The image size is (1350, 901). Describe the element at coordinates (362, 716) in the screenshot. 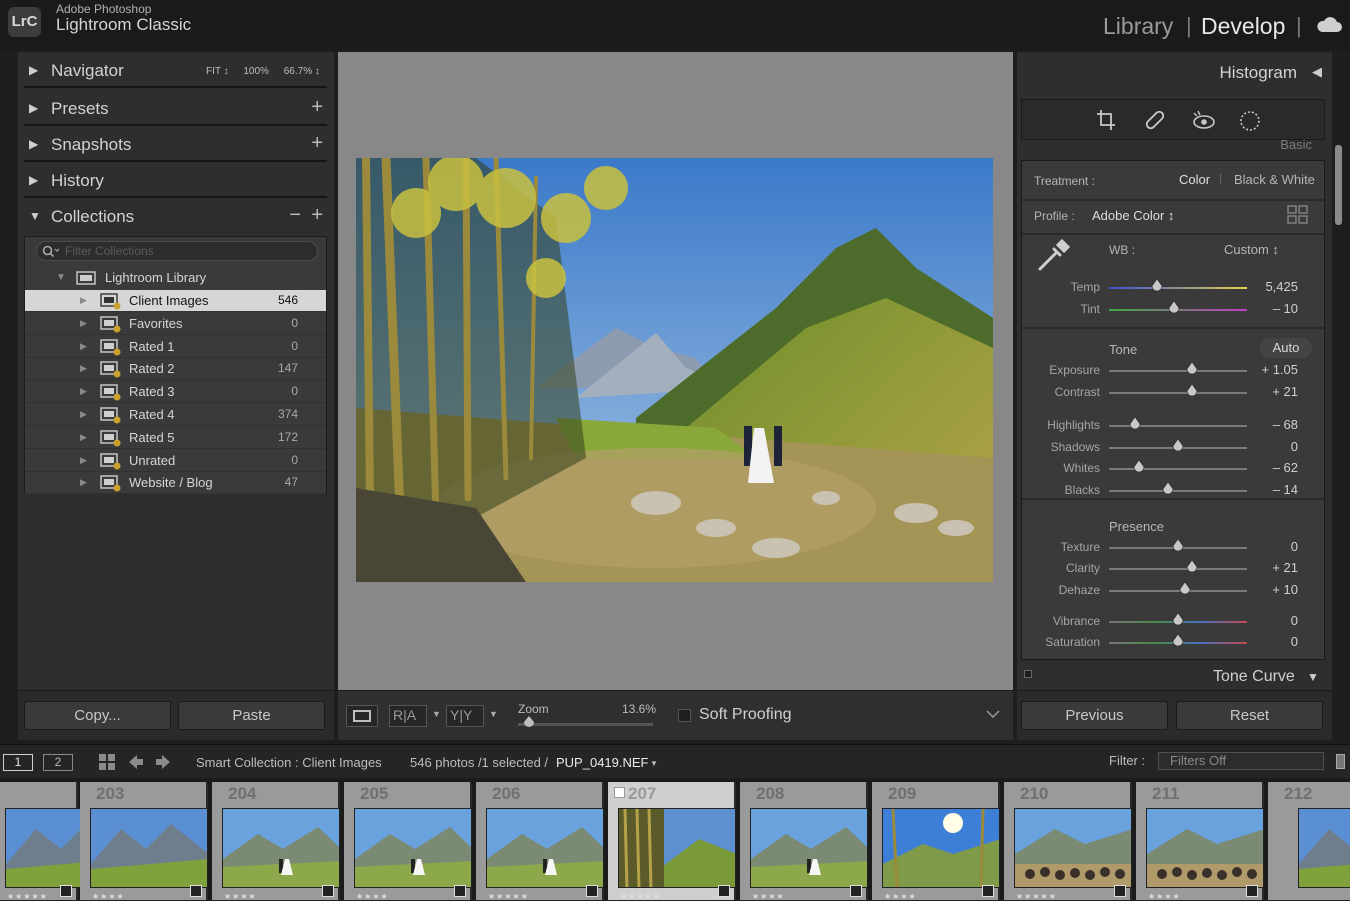

I see `loupe-view-button` at that location.